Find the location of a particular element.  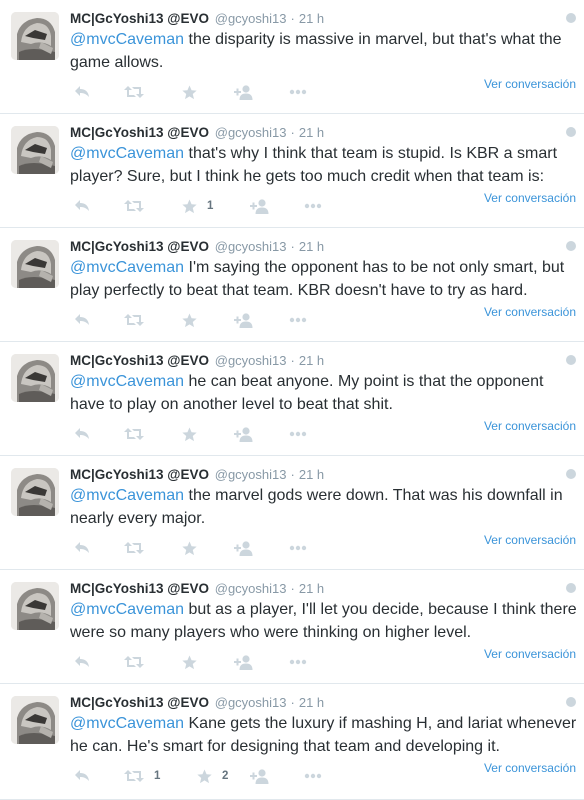

tweet-header: MC|GcYoshi13 @EVO @gcyoshi13 · 21 h is located at coordinates (317, 247).